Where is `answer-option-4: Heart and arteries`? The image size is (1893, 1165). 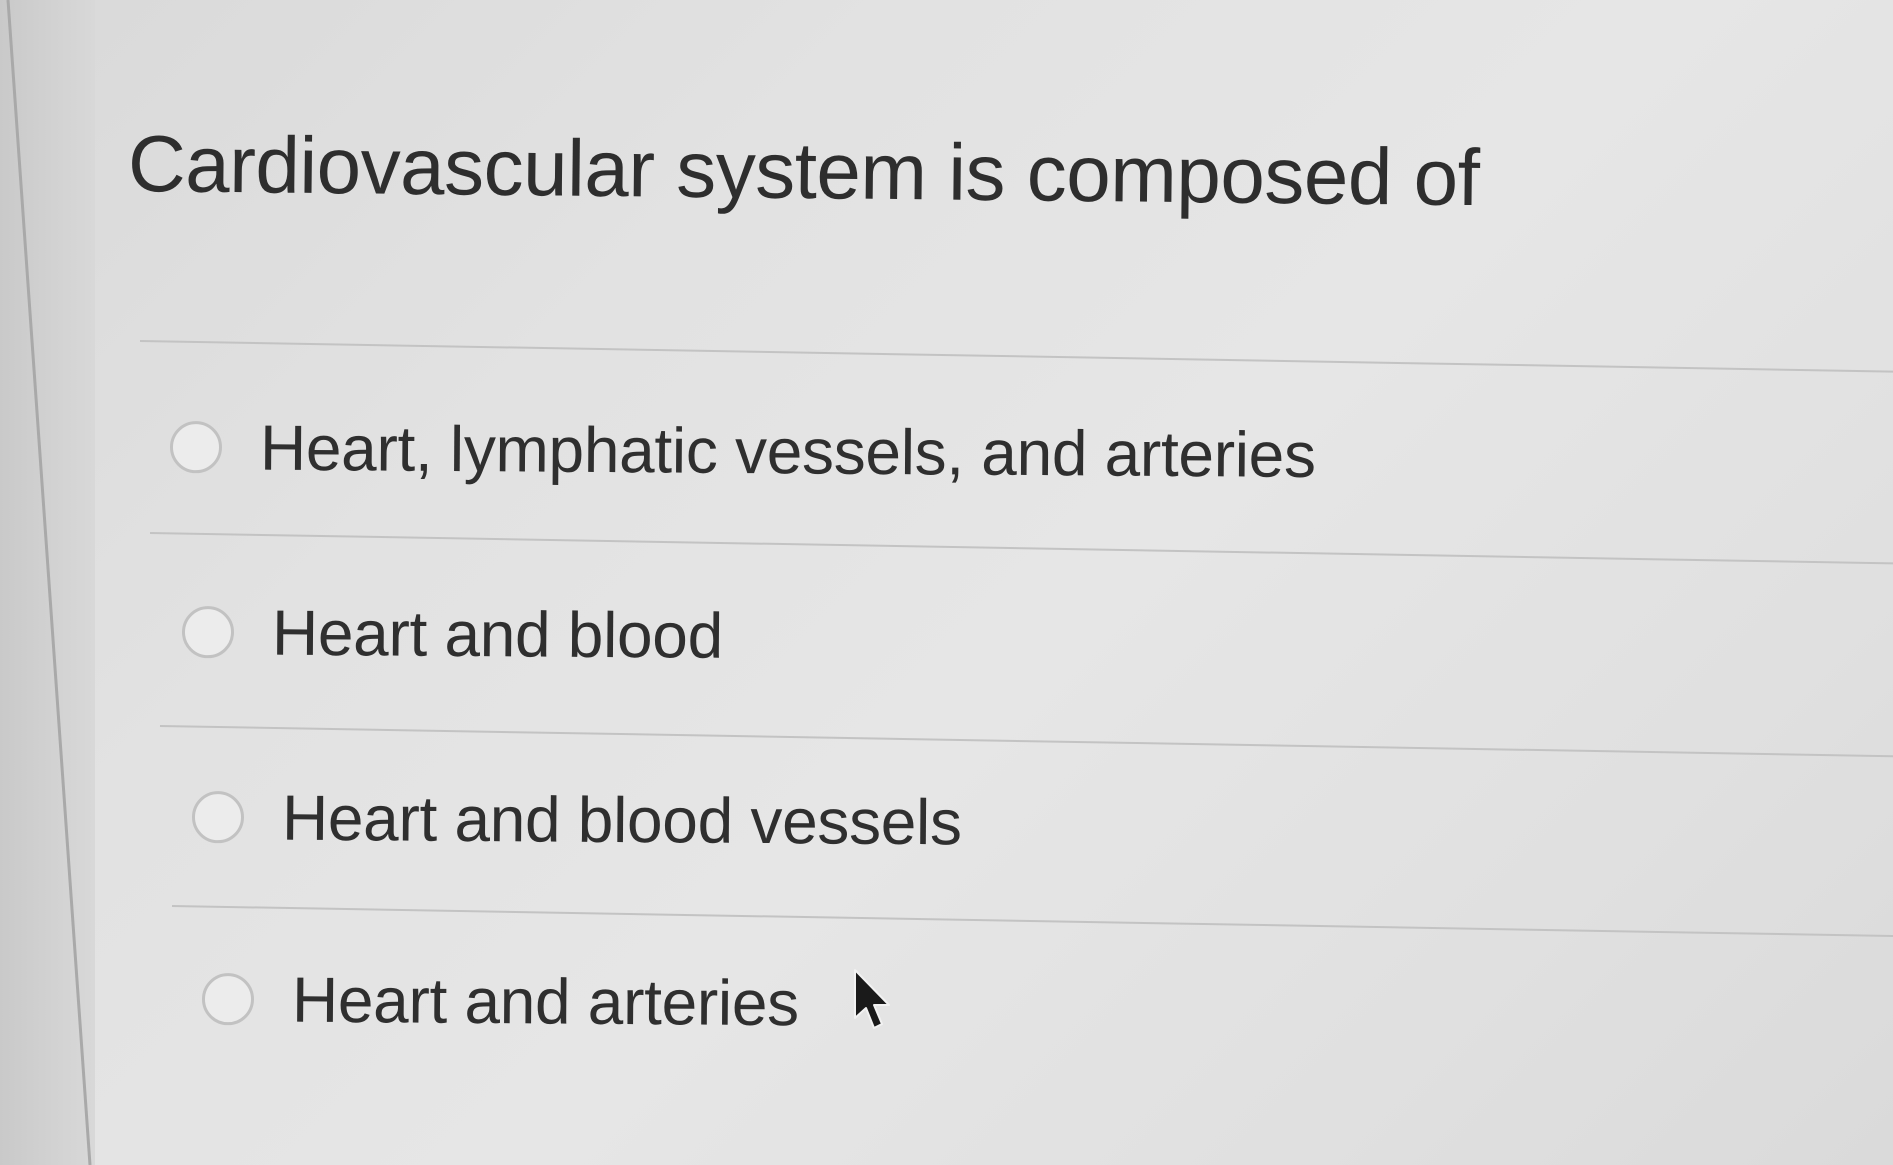
answer-option-4: Heart and arteries is located at coordinates (500, 1001).